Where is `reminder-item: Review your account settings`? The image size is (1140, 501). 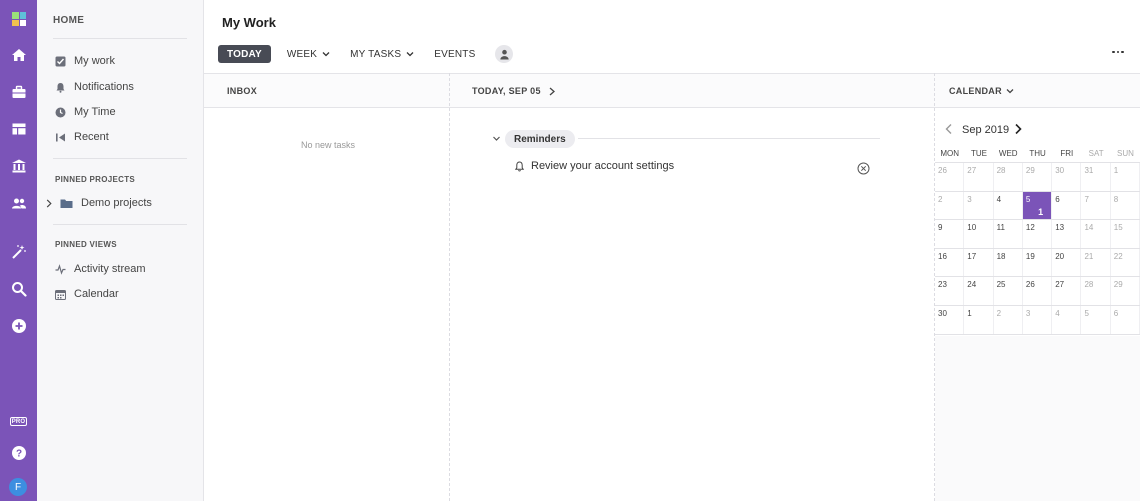
reminder-item: Review your account settings is located at coordinates (594, 166).